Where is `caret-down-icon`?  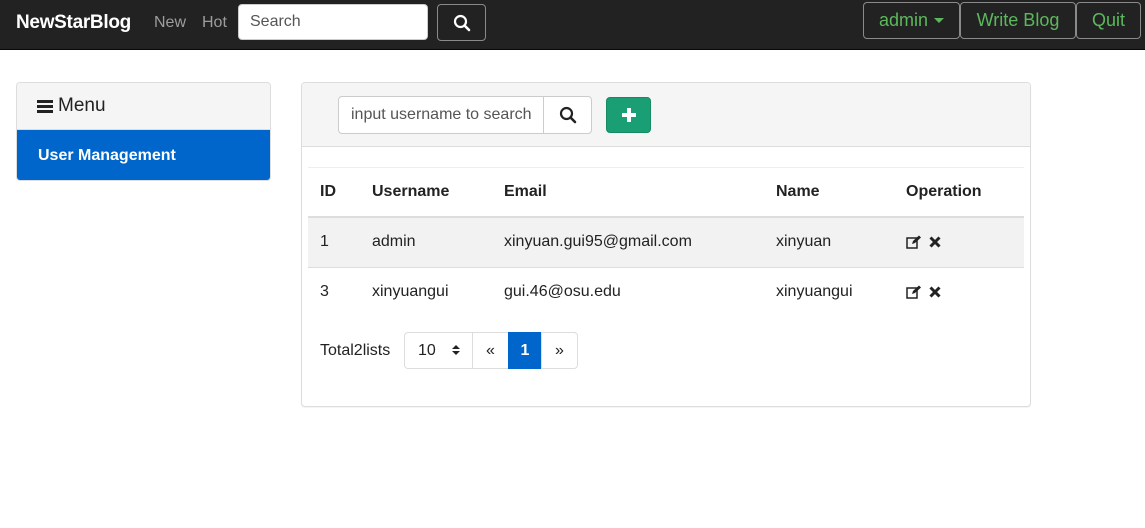
caret-down-icon is located at coordinates (939, 20).